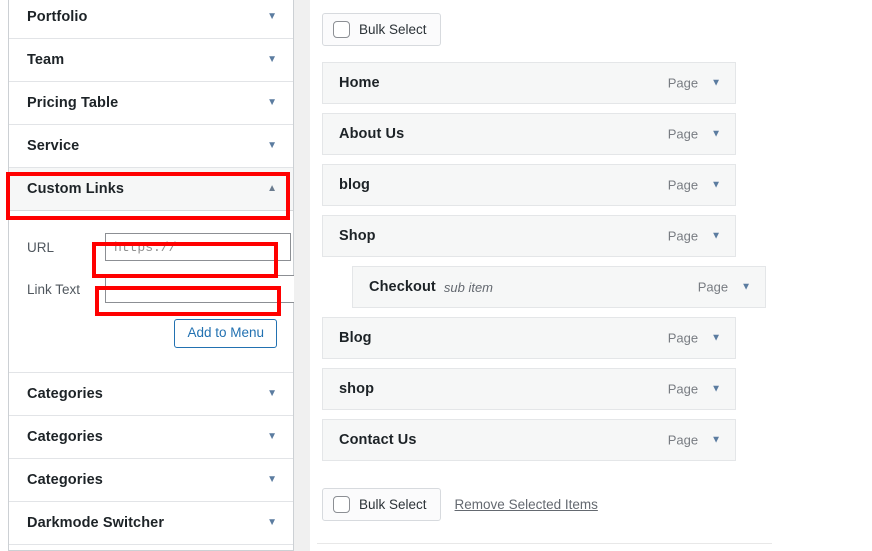  I want to click on menu-item-title: Home, so click(359, 83).